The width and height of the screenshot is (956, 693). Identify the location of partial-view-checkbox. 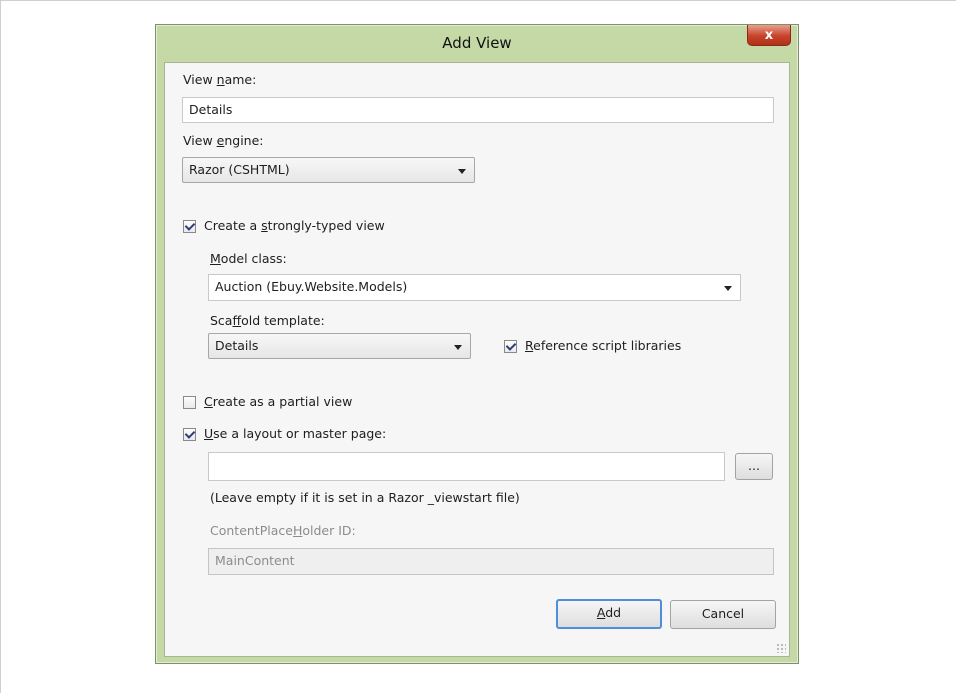
(189, 402).